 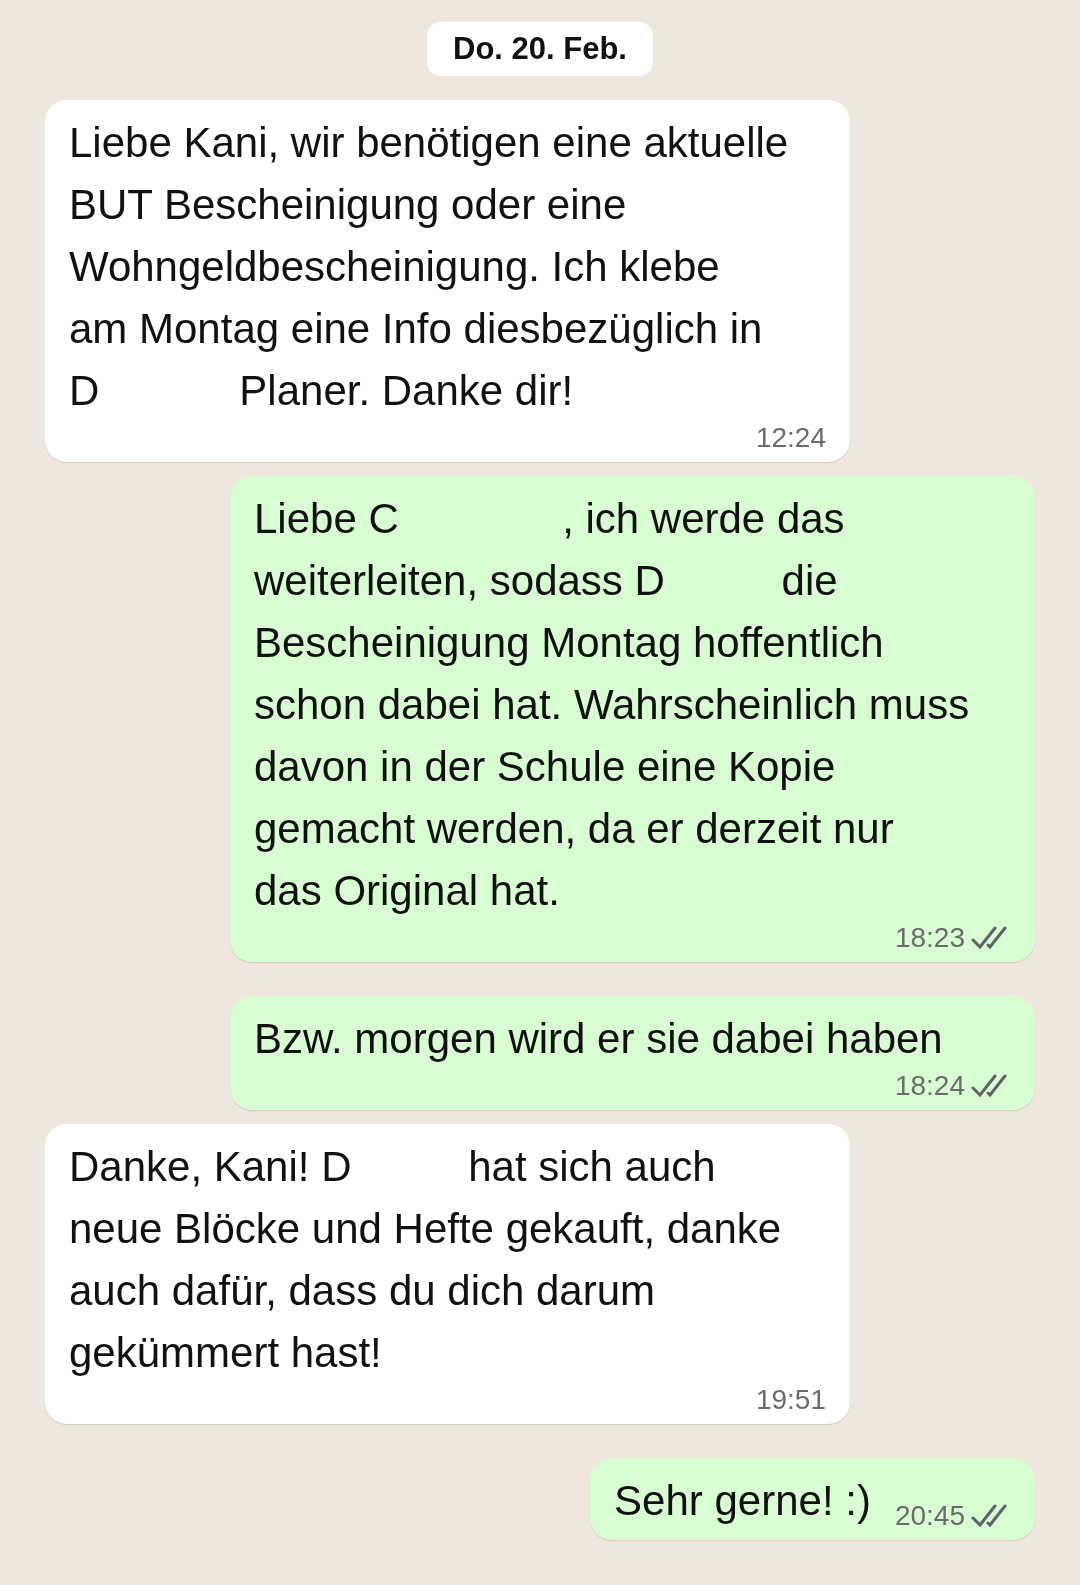 I want to click on message-time: 19:51, so click(x=790, y=1400).